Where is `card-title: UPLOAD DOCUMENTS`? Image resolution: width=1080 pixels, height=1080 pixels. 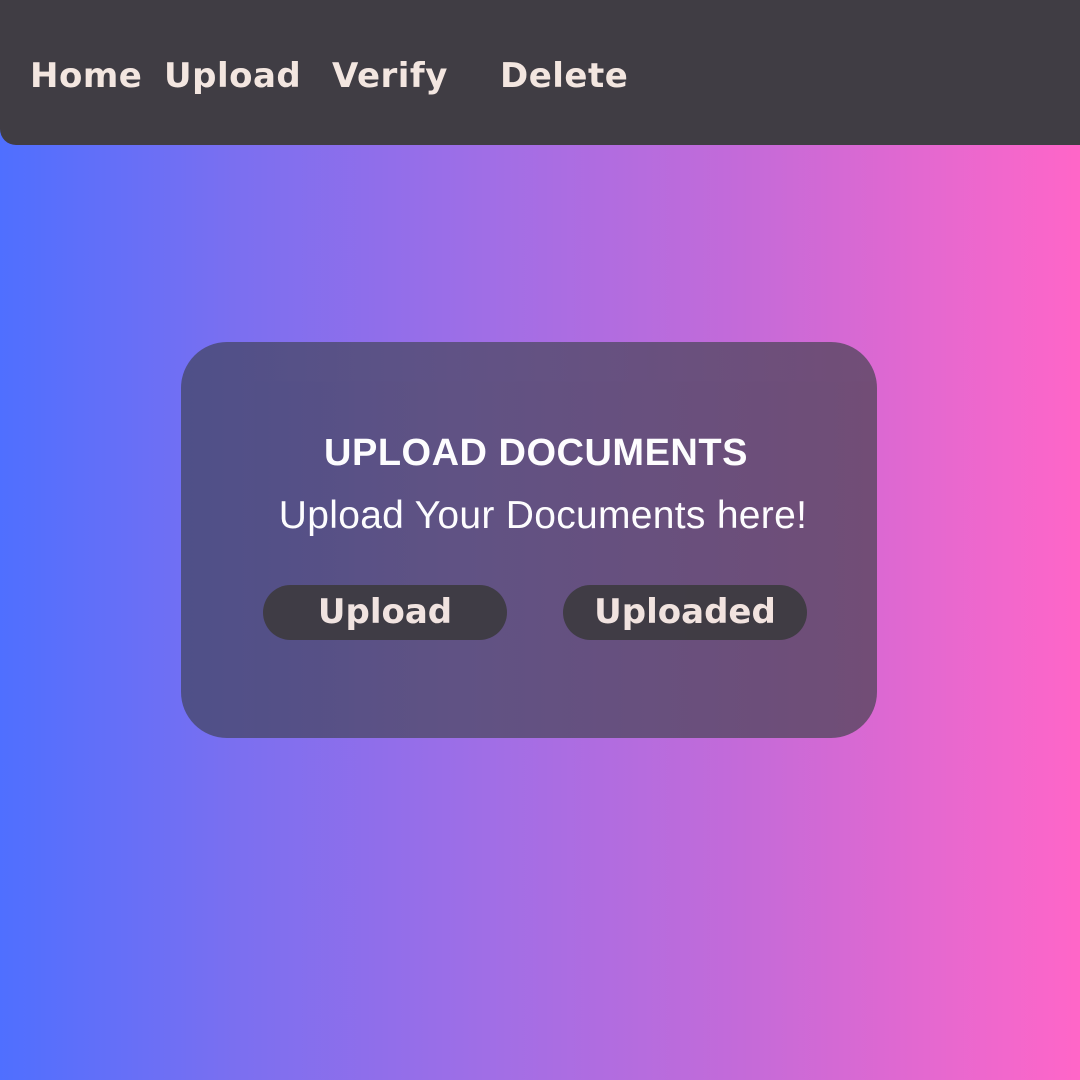
card-title: UPLOAD DOCUMENTS is located at coordinates (536, 453).